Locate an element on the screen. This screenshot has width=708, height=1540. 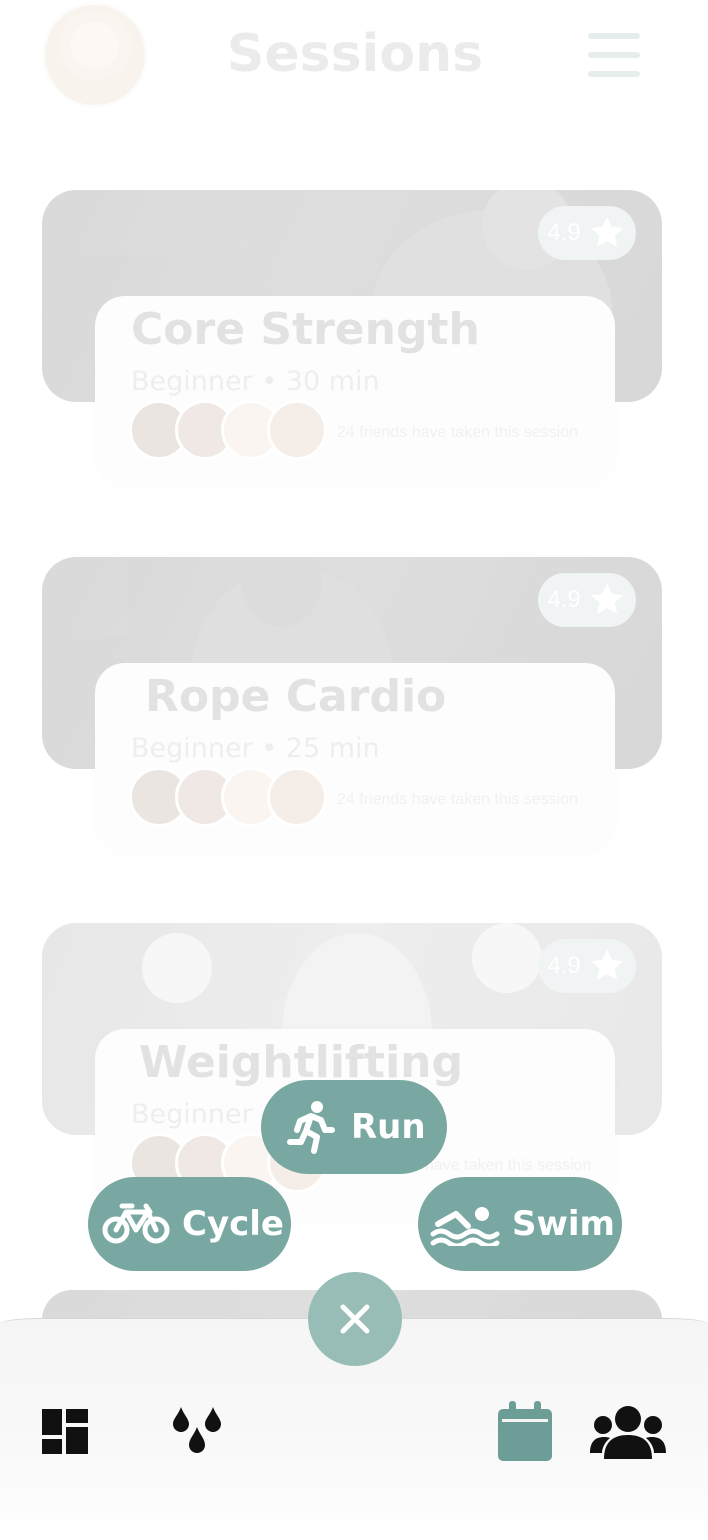
cycle-button: Cycle is located at coordinates (189, 1224).